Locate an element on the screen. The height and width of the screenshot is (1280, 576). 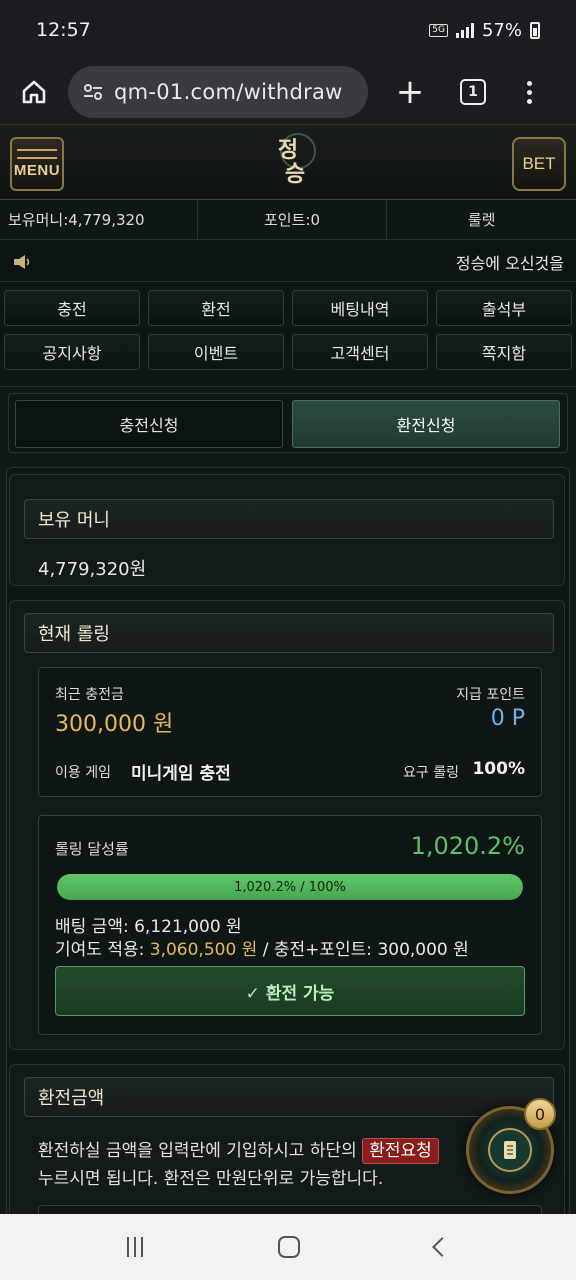
home-button is located at coordinates (34, 92).